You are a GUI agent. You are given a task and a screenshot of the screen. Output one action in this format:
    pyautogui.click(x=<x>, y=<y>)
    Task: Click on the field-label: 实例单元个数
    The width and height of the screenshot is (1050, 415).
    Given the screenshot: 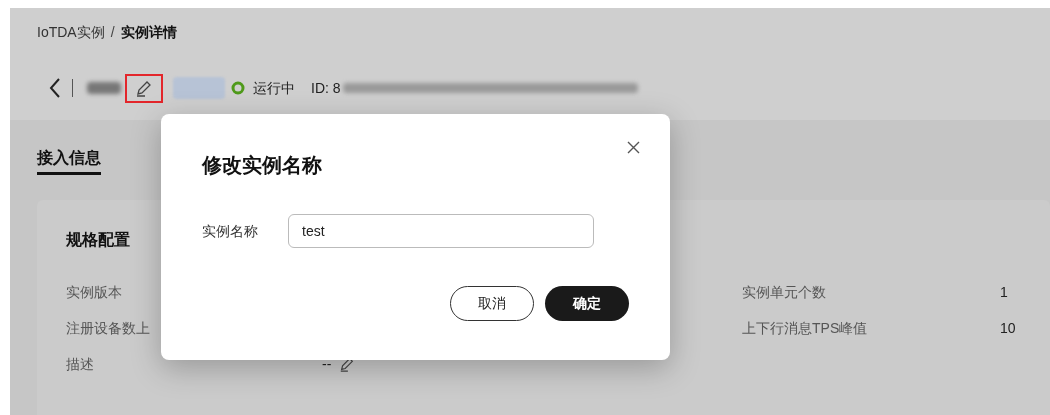 What is the action you would take?
    pyautogui.click(x=784, y=292)
    